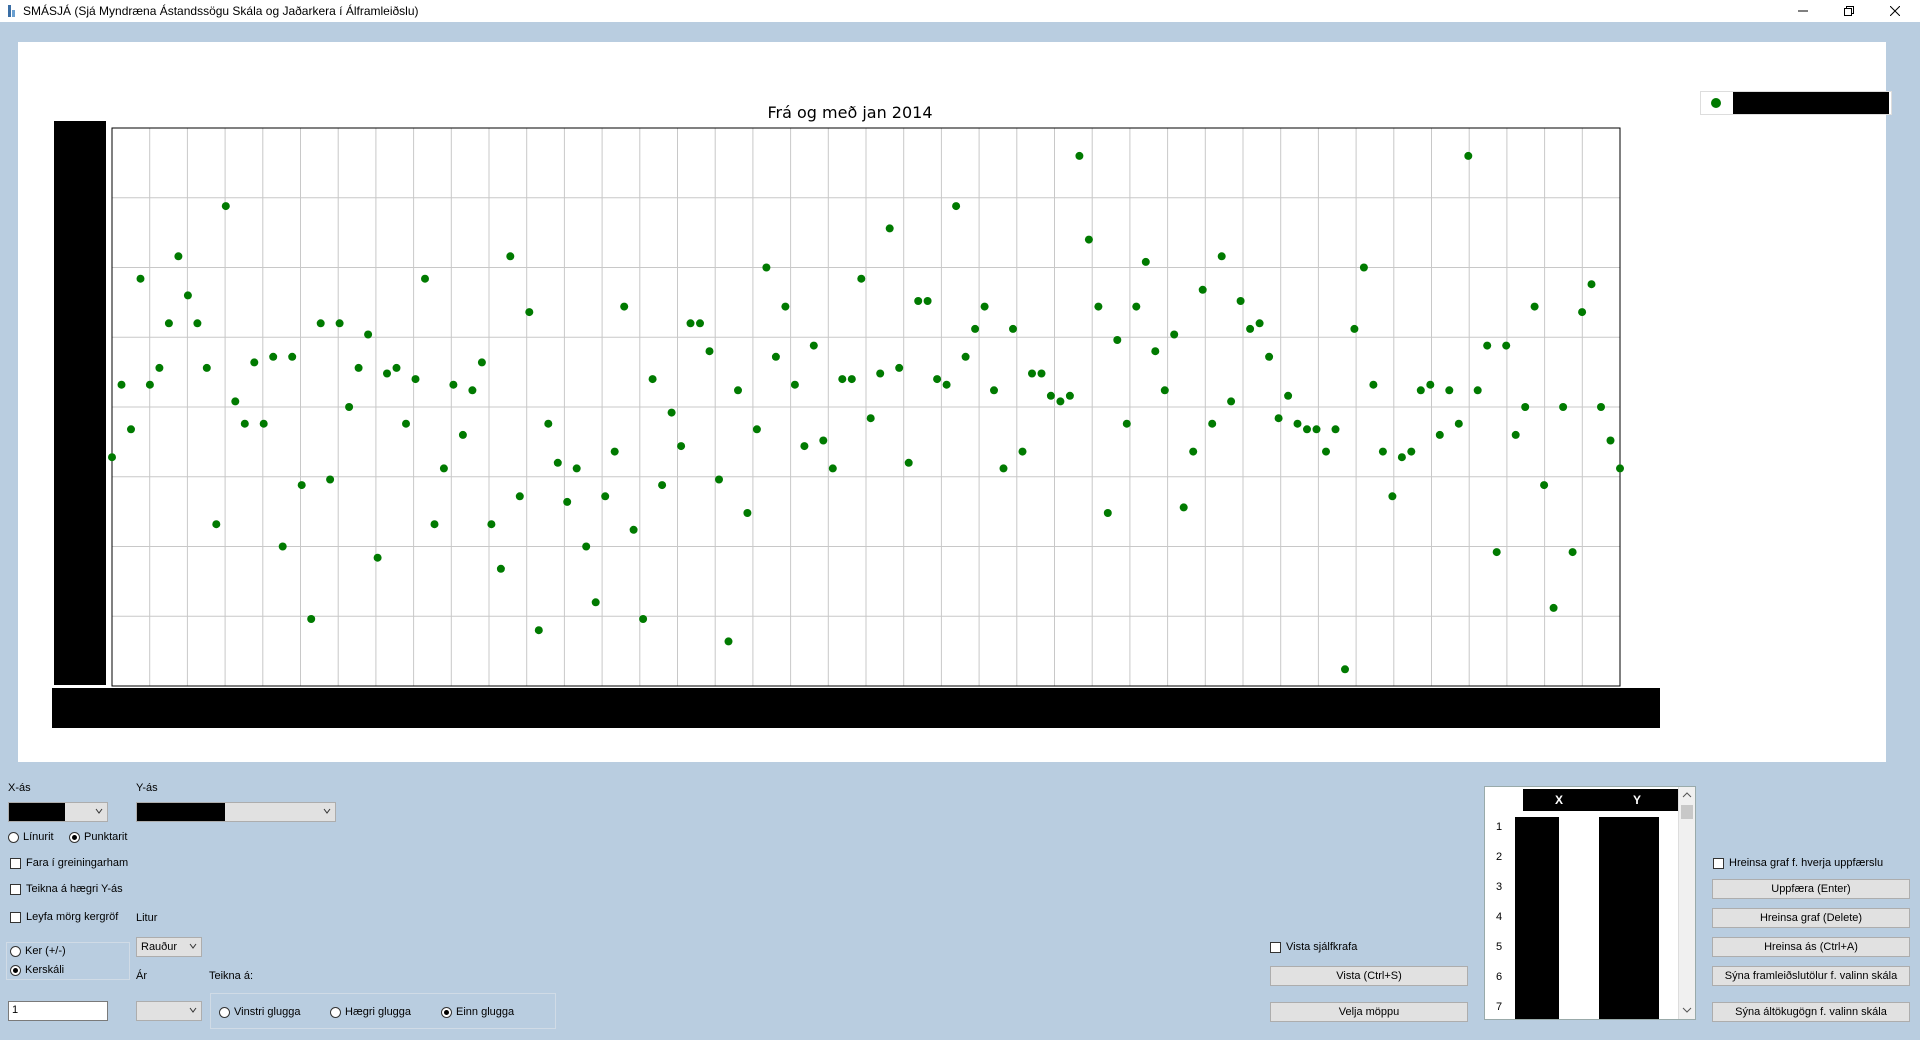 This screenshot has width=1920, height=1040. What do you see at coordinates (1798, 863) in the screenshot?
I see `clear-each-update-checkbox: Hreinsa graf f. hverja uppfærslu` at bounding box center [1798, 863].